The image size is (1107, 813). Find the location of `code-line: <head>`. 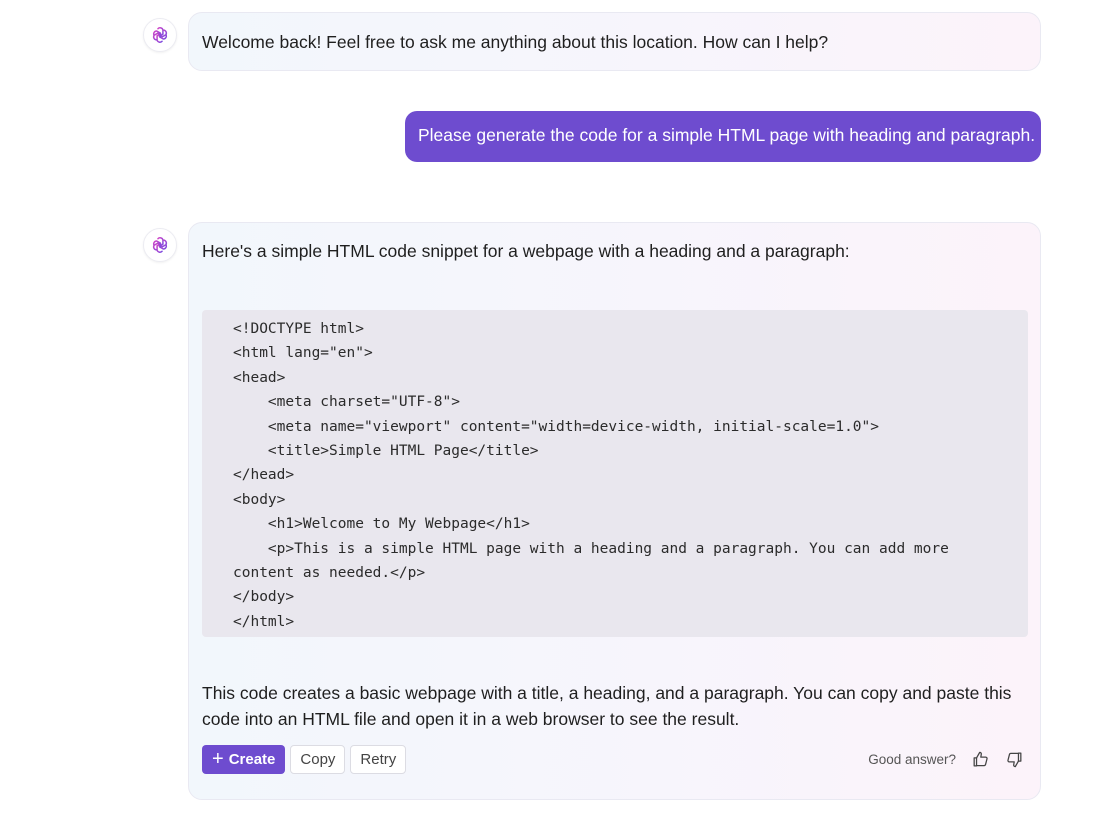

code-line: <head> is located at coordinates (259, 377).